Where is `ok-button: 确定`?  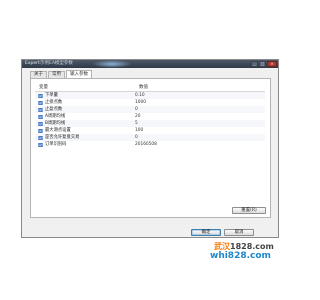 ok-button: 确定 is located at coordinates (206, 232).